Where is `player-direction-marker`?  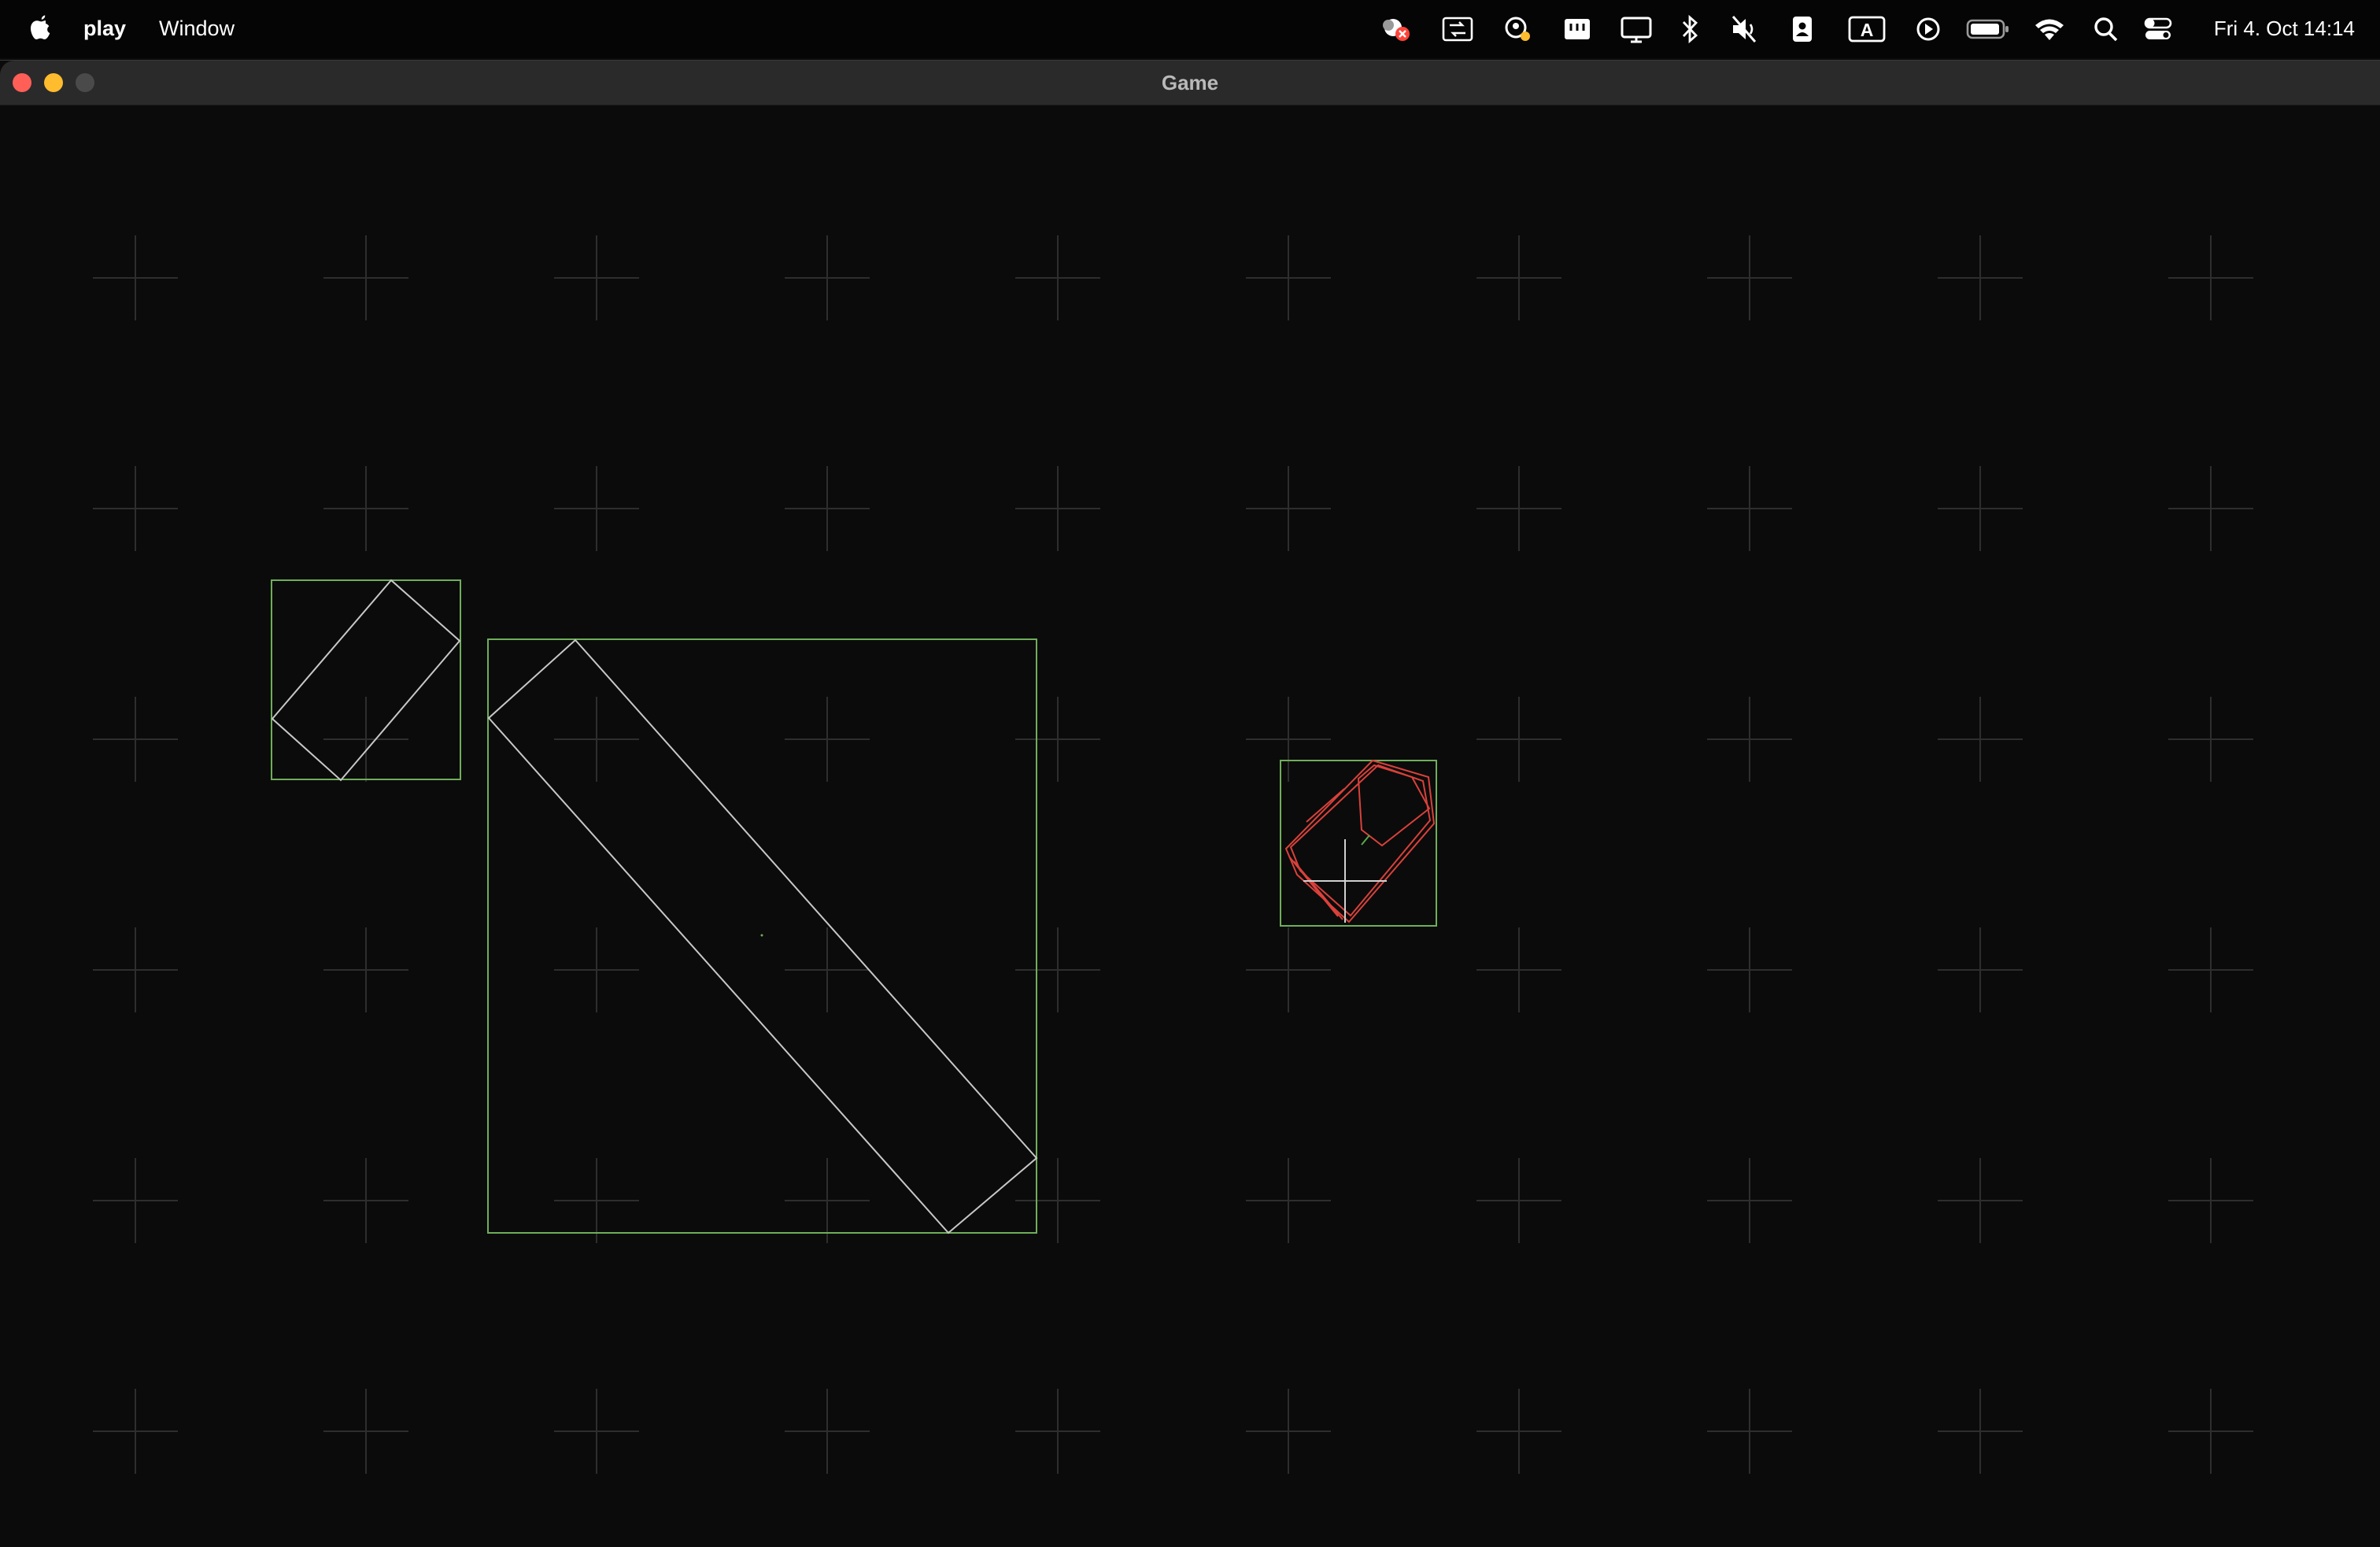
player-direction-marker is located at coordinates (1365, 840).